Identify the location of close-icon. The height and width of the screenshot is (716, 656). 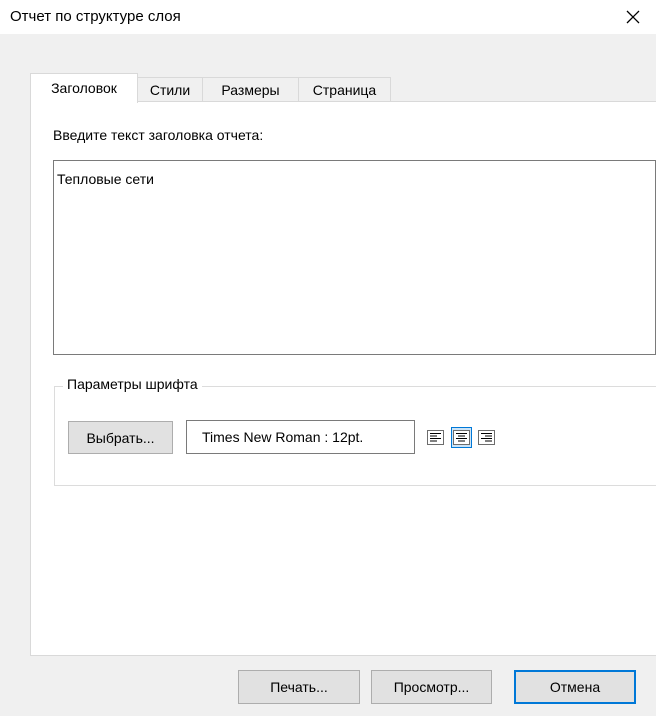
(633, 17).